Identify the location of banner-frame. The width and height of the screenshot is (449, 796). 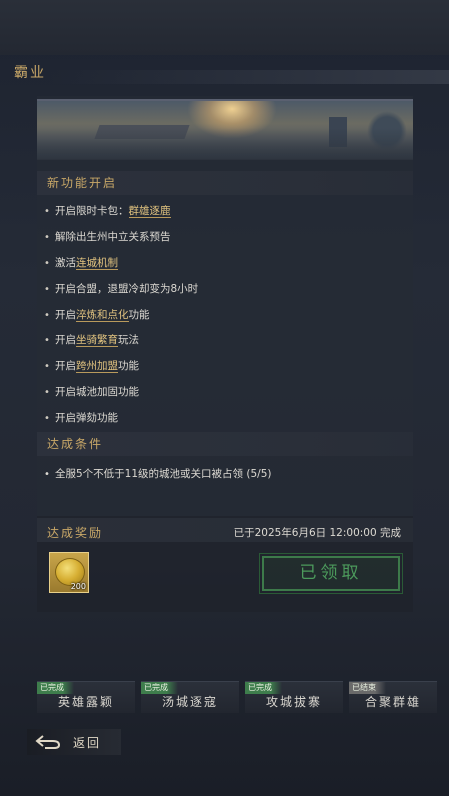
(225, 129).